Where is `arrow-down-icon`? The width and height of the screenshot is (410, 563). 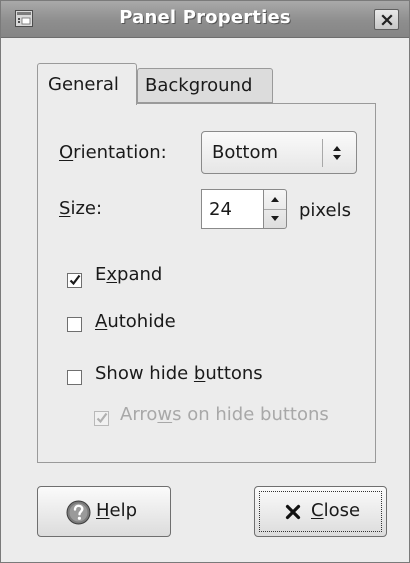 arrow-down-icon is located at coordinates (275, 218).